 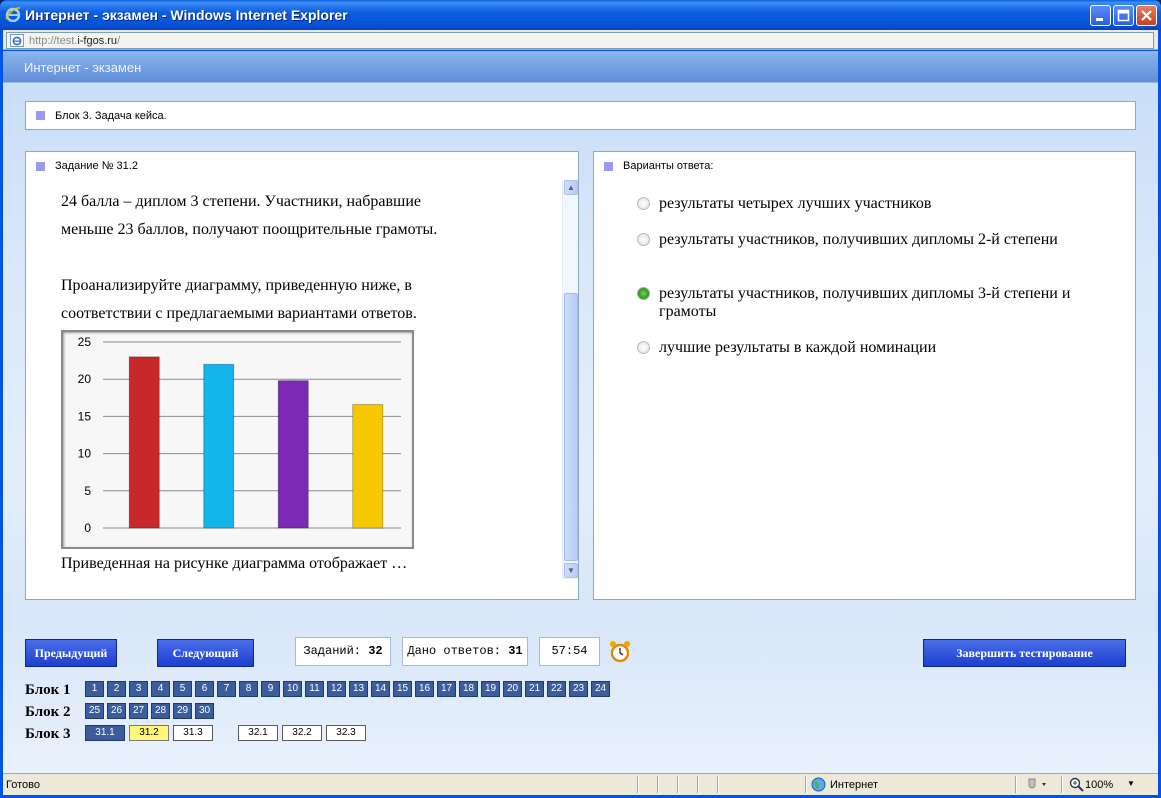 What do you see at coordinates (336, 689) in the screenshot?
I see `question-button: 12` at bounding box center [336, 689].